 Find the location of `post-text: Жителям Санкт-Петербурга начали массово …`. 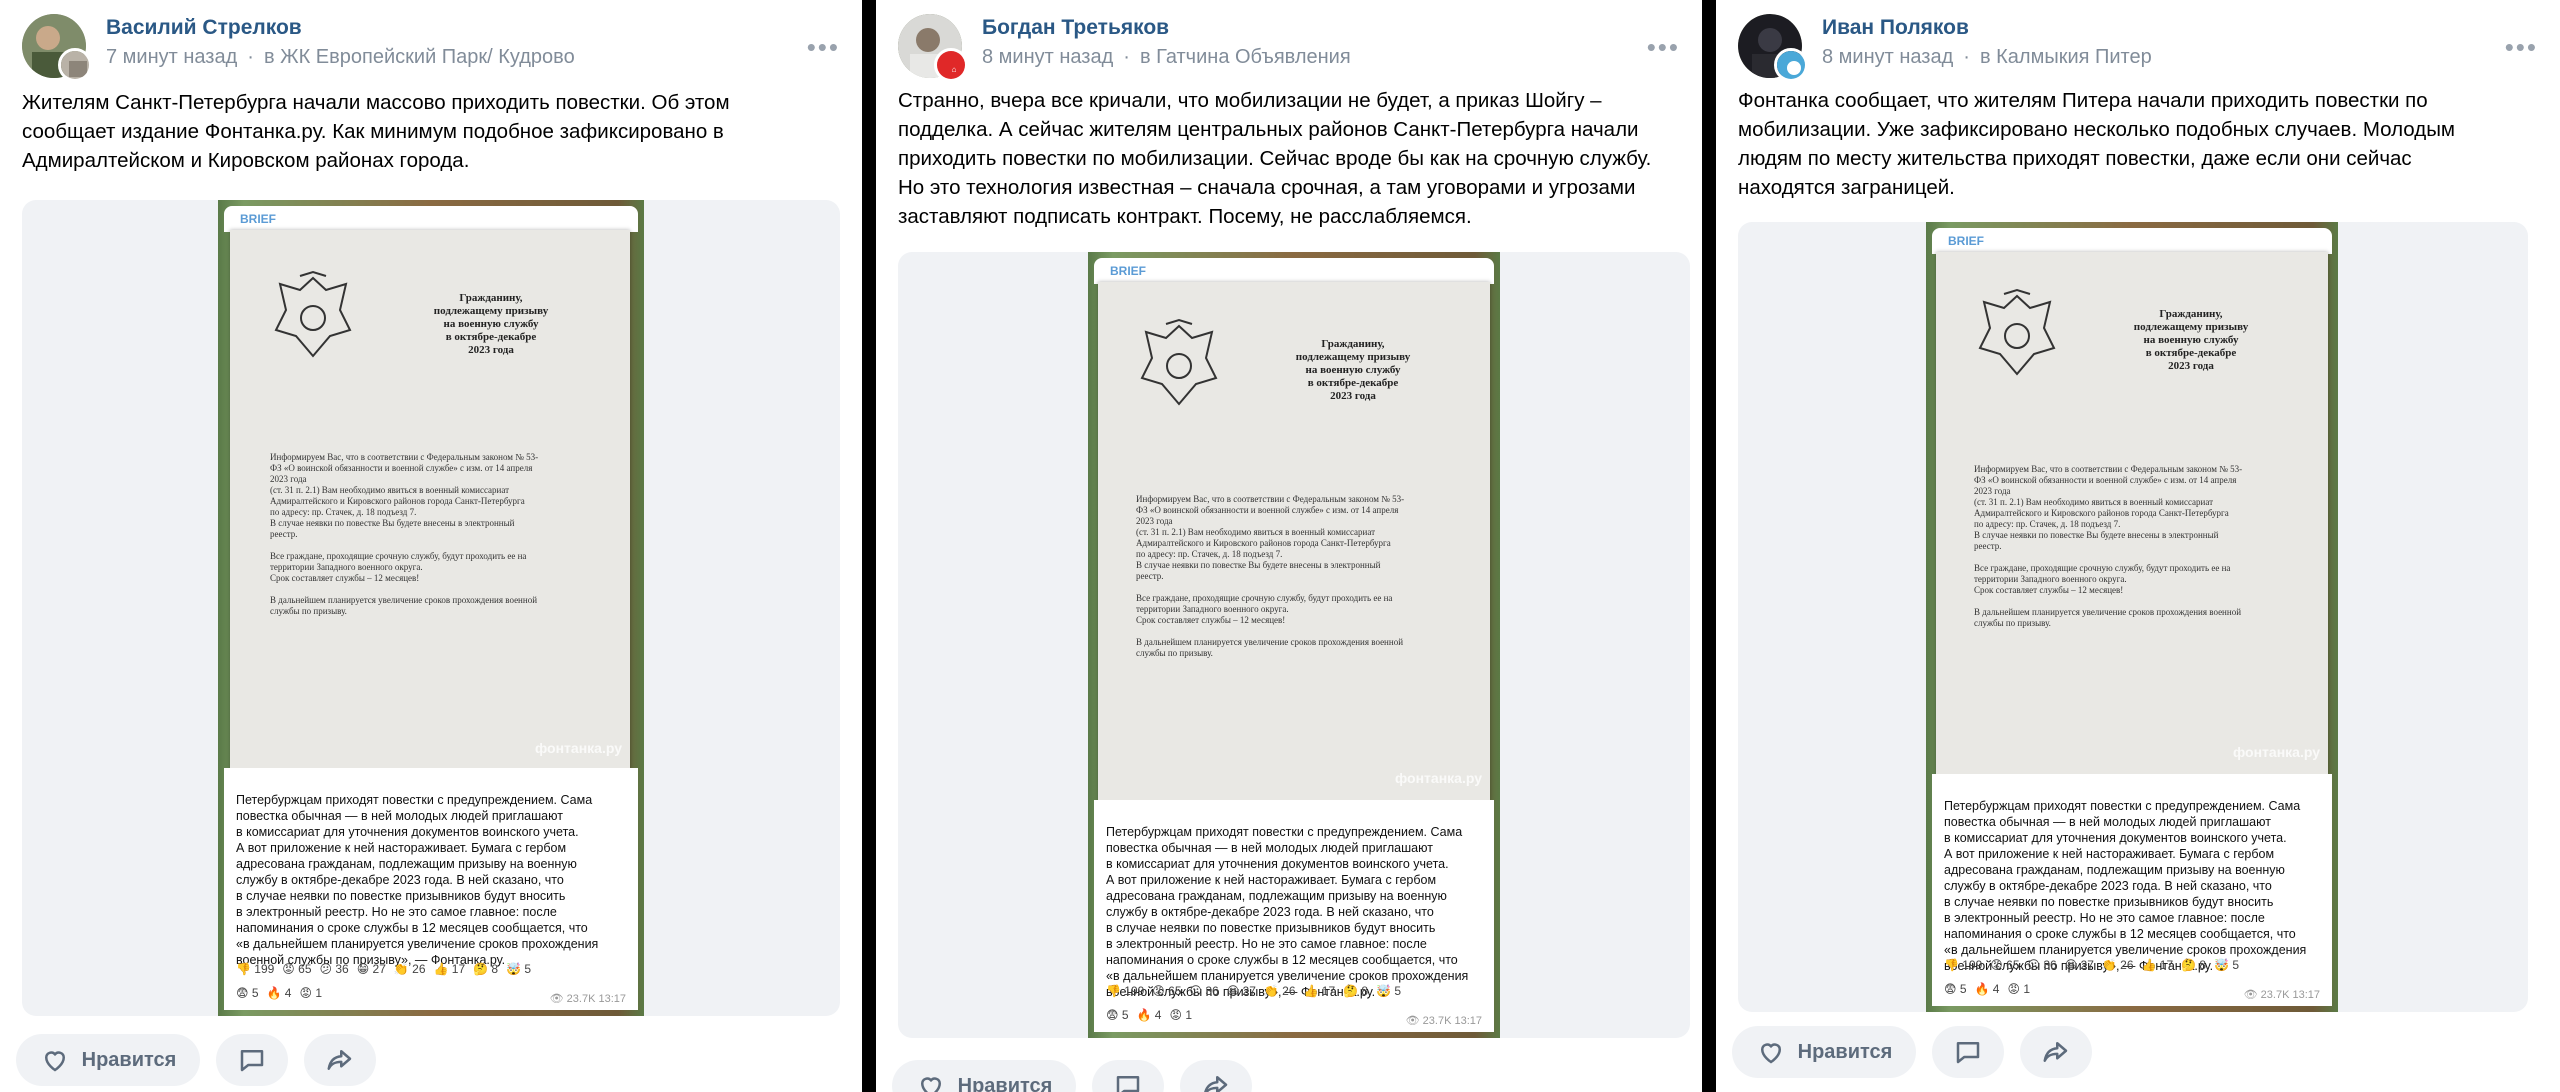

post-text: Жителям Санкт-Петербурга начали массово … is located at coordinates (376, 131).